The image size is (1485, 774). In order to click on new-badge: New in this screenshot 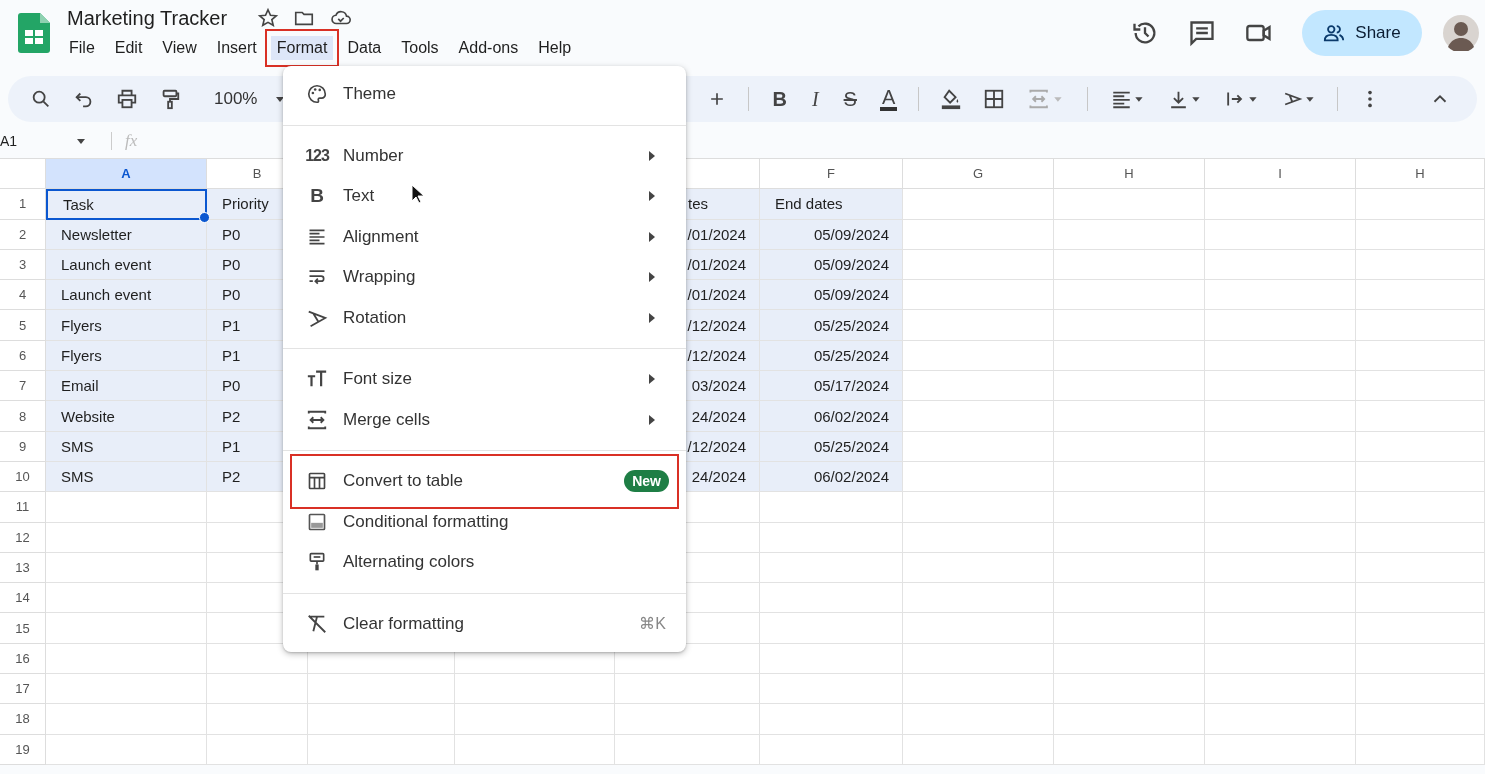, I will do `click(646, 481)`.